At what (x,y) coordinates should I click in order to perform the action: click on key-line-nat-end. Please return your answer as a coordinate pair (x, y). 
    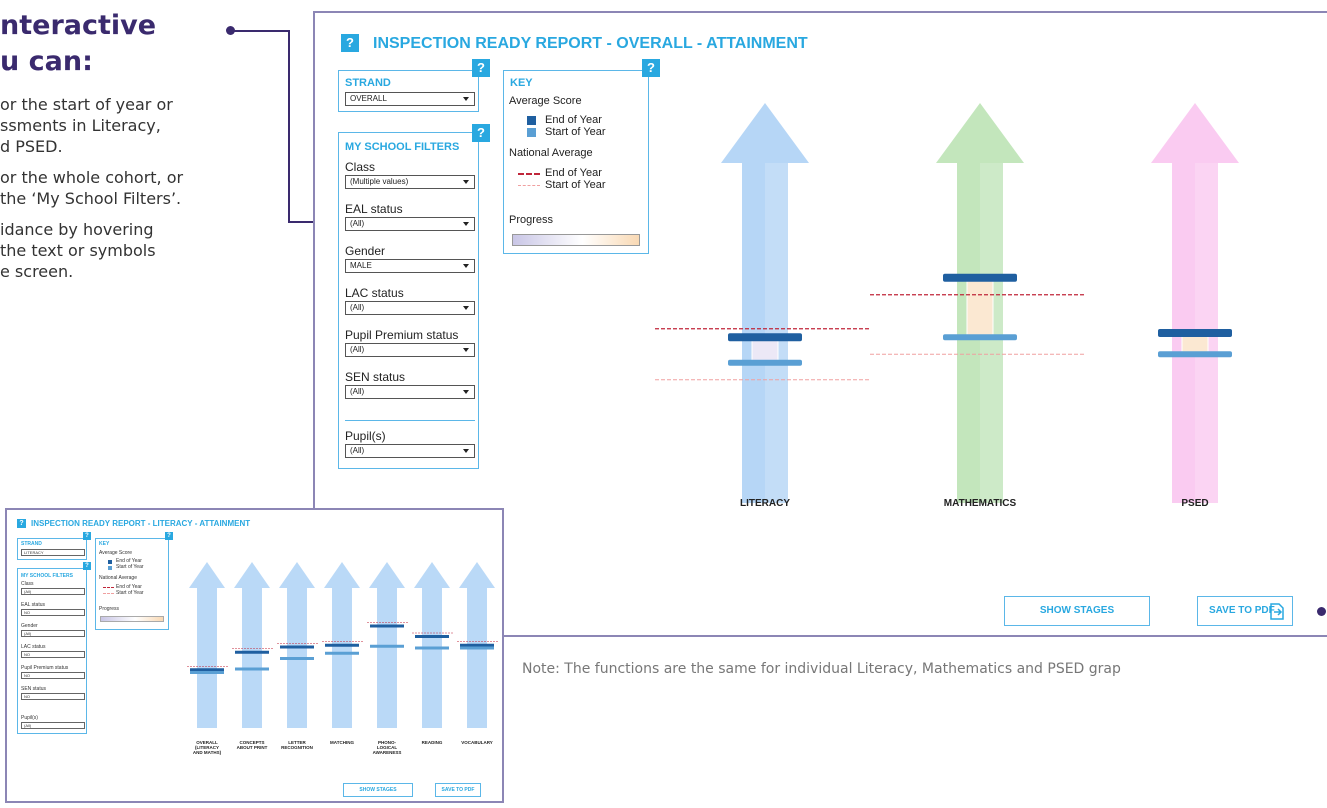
    Looking at the image, I should click on (529, 174).